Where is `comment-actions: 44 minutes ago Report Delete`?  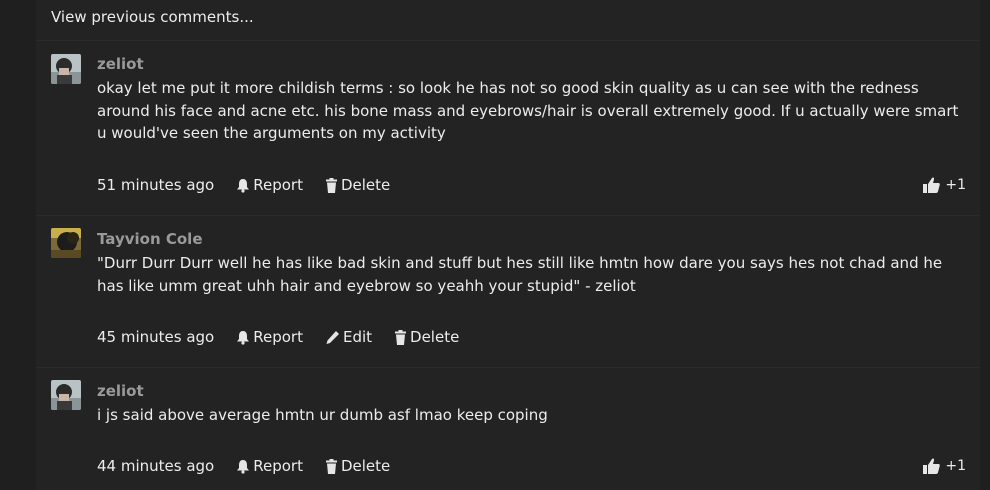 comment-actions: 44 minutes ago Report Delete is located at coordinates (254, 466).